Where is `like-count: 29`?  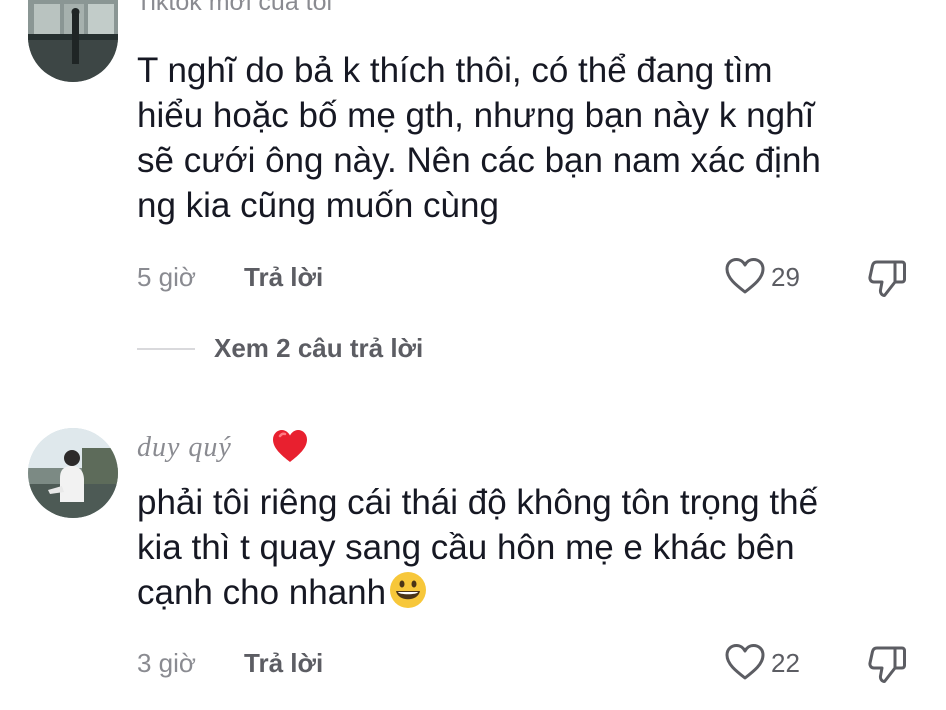 like-count: 29 is located at coordinates (785, 277).